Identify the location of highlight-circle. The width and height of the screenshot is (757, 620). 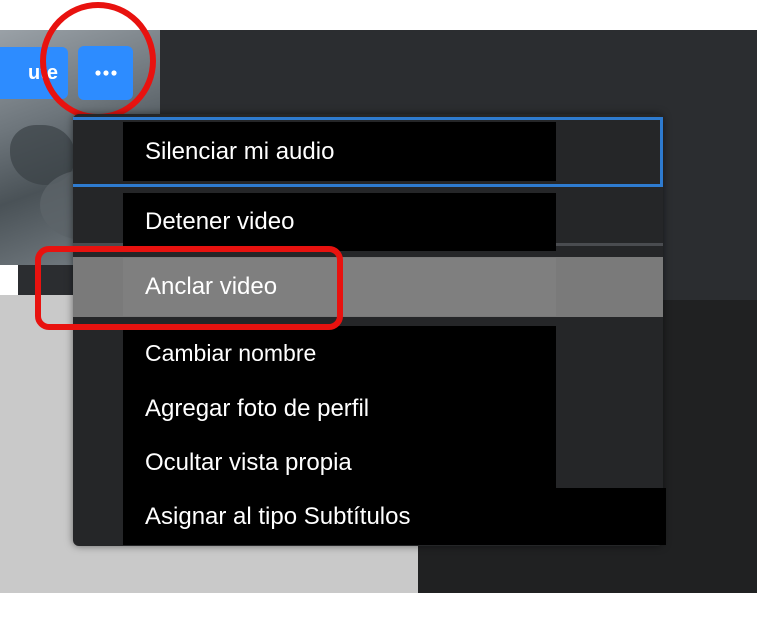
(98, 61).